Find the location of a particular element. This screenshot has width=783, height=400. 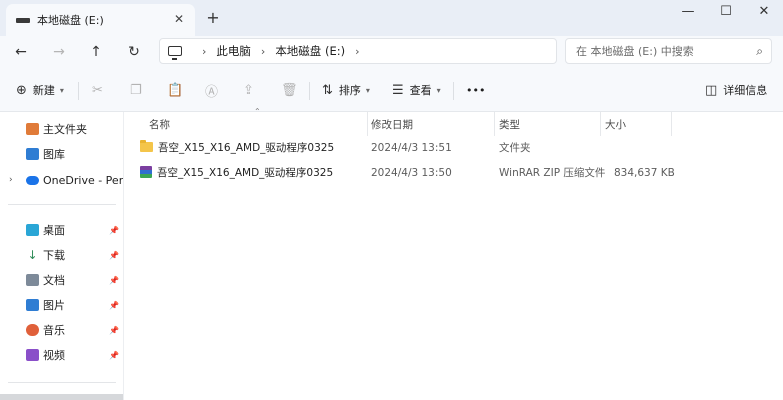

cloud-icon is located at coordinates (32, 180).